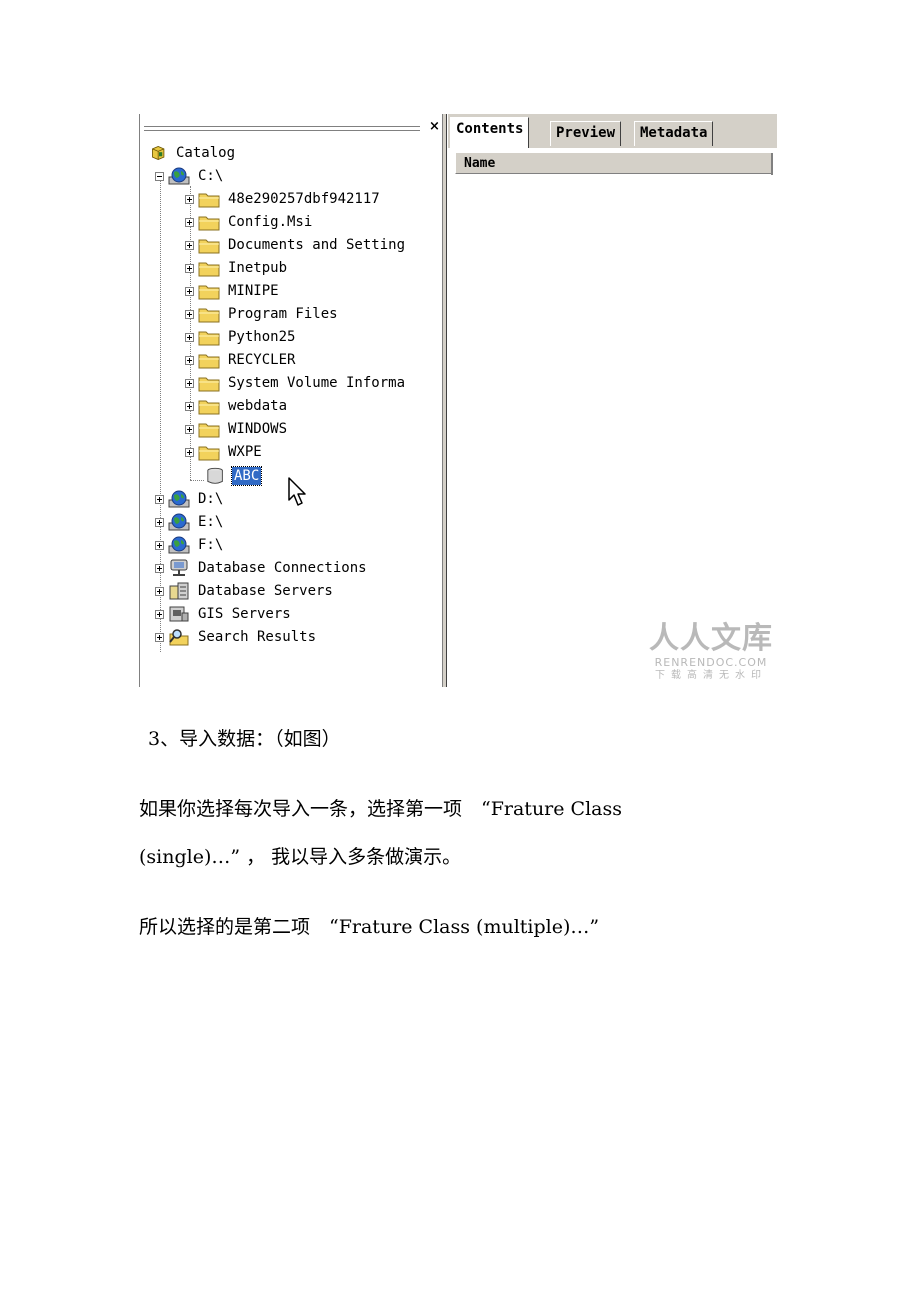 The height and width of the screenshot is (1302, 920). I want to click on tree-item-label: Inetpub, so click(258, 268).